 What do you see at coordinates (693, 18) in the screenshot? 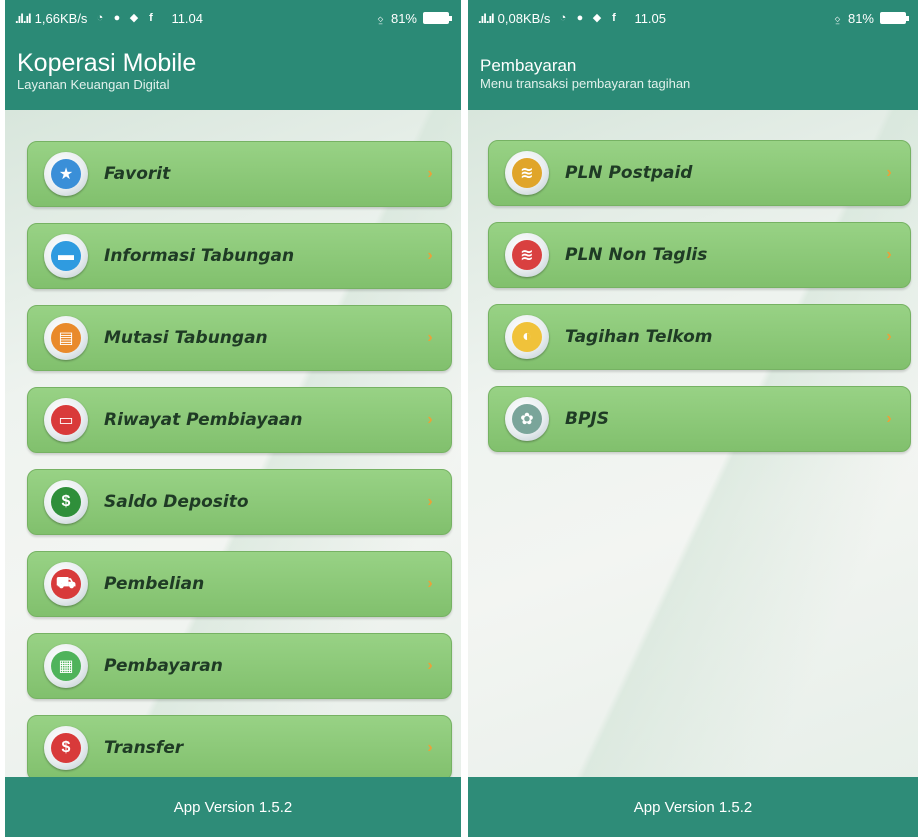
I see `status-bar: .ıl.ıl 0,08KB/s ◔ ● ◆ f 11.05 ⍚ 81%` at bounding box center [693, 18].